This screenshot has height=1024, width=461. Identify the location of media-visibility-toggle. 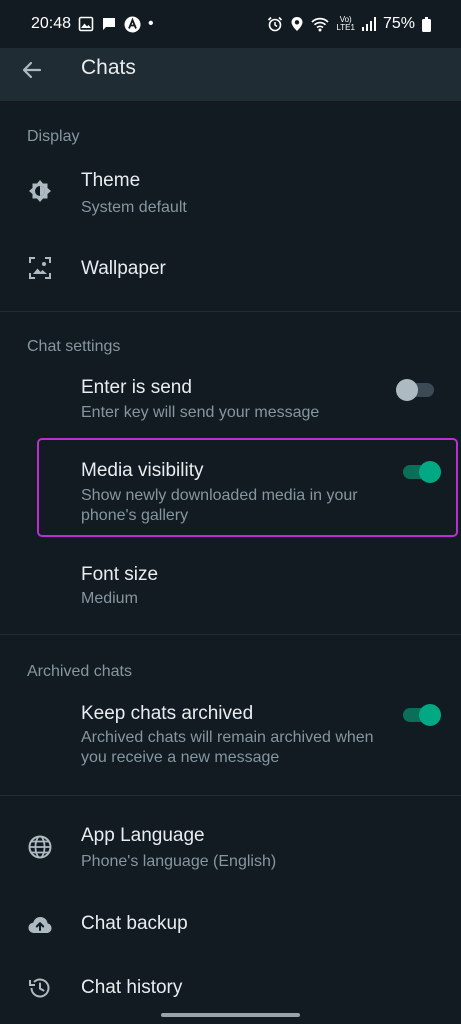
(422, 472).